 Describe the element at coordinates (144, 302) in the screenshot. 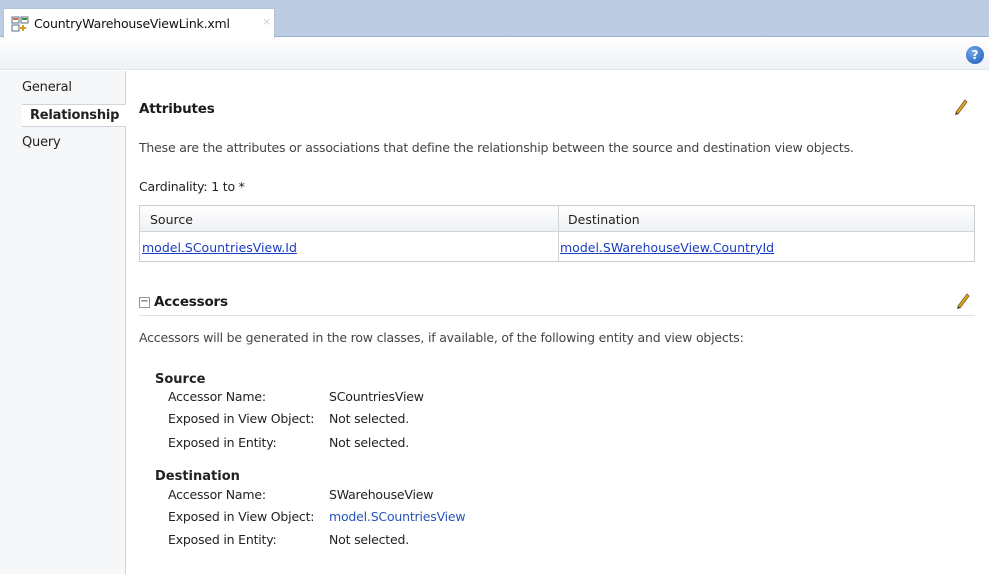

I see `accessors-collapse-toggle: −` at that location.